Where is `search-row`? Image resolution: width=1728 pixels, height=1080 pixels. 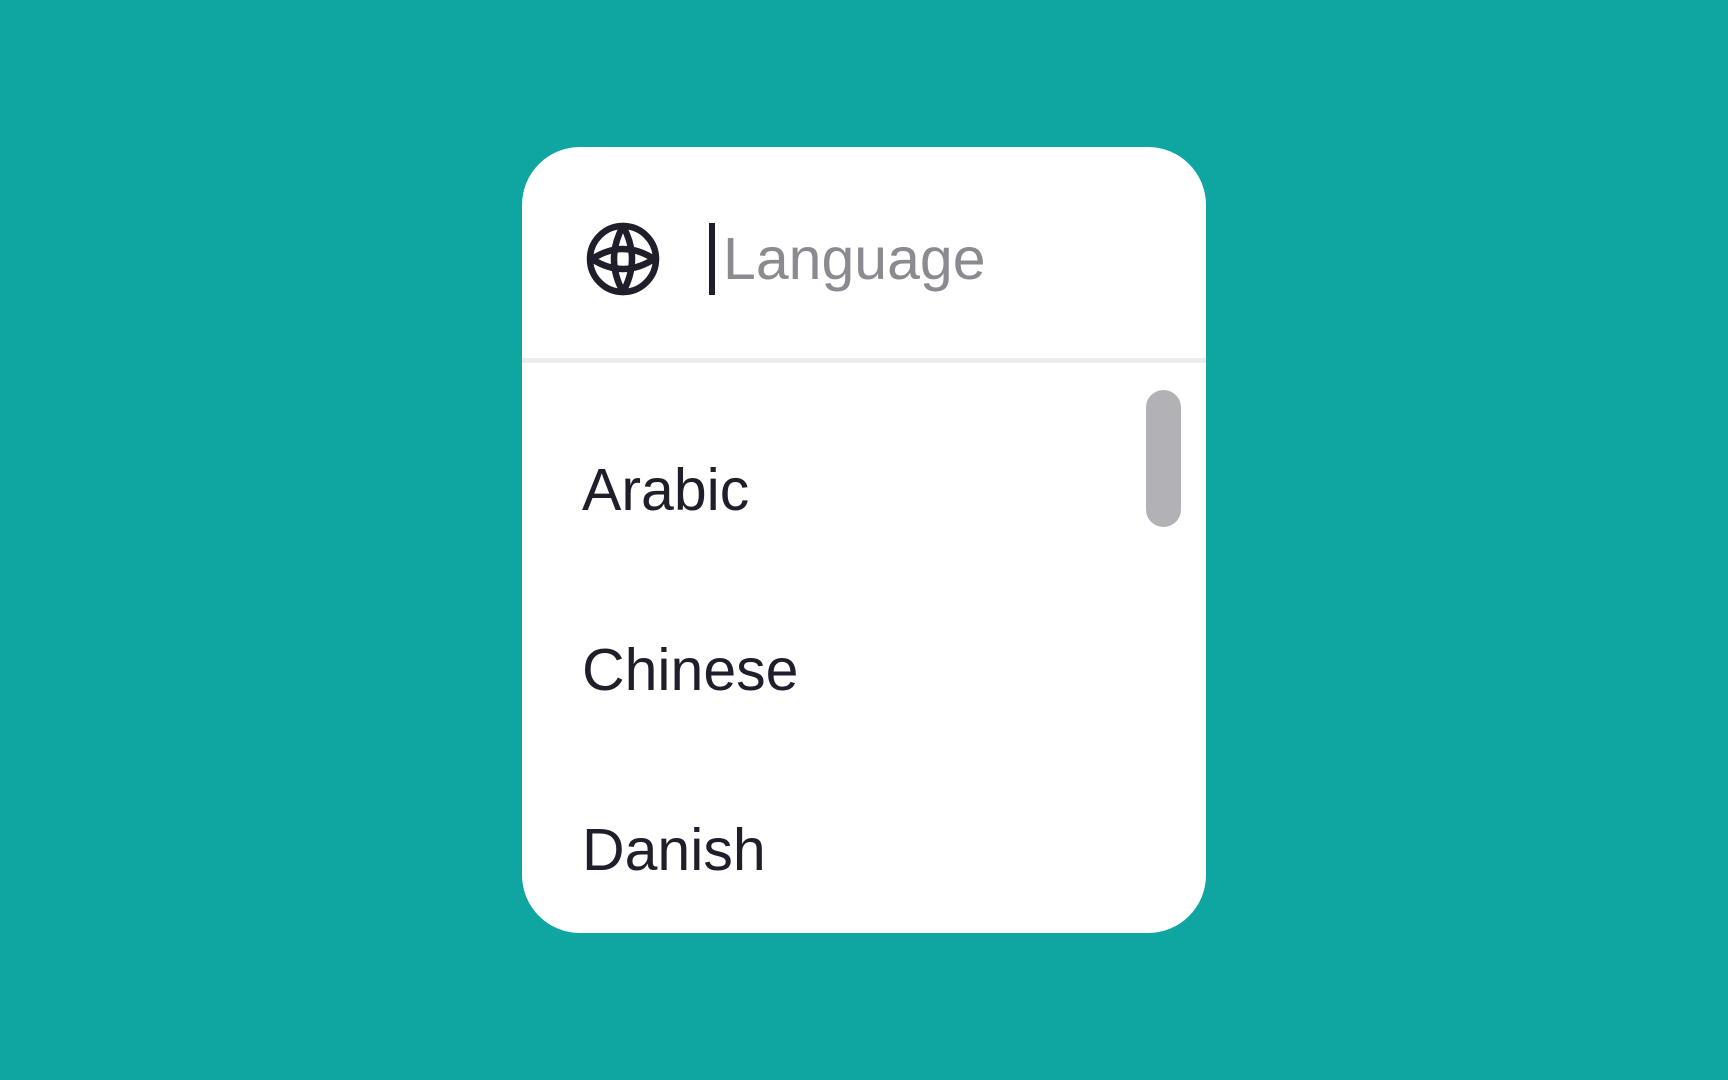
search-row is located at coordinates (864, 252).